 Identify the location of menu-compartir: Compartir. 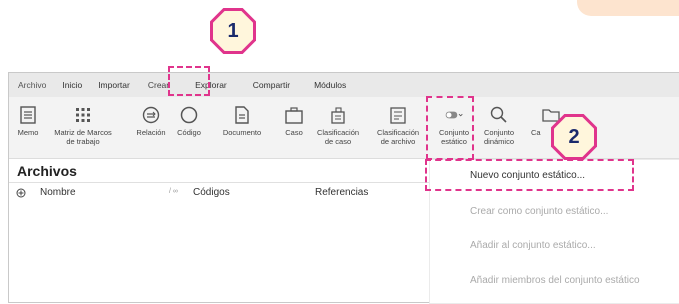
(271, 85).